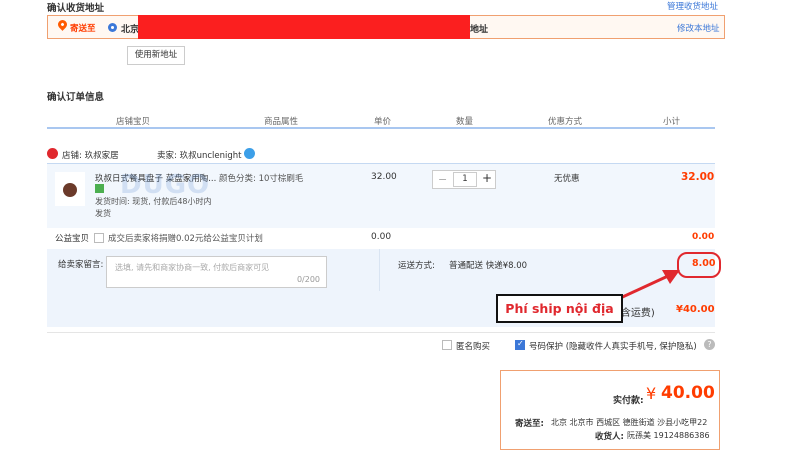  What do you see at coordinates (72, 239) in the screenshot?
I see `charity-label: 公益宝贝` at bounding box center [72, 239].